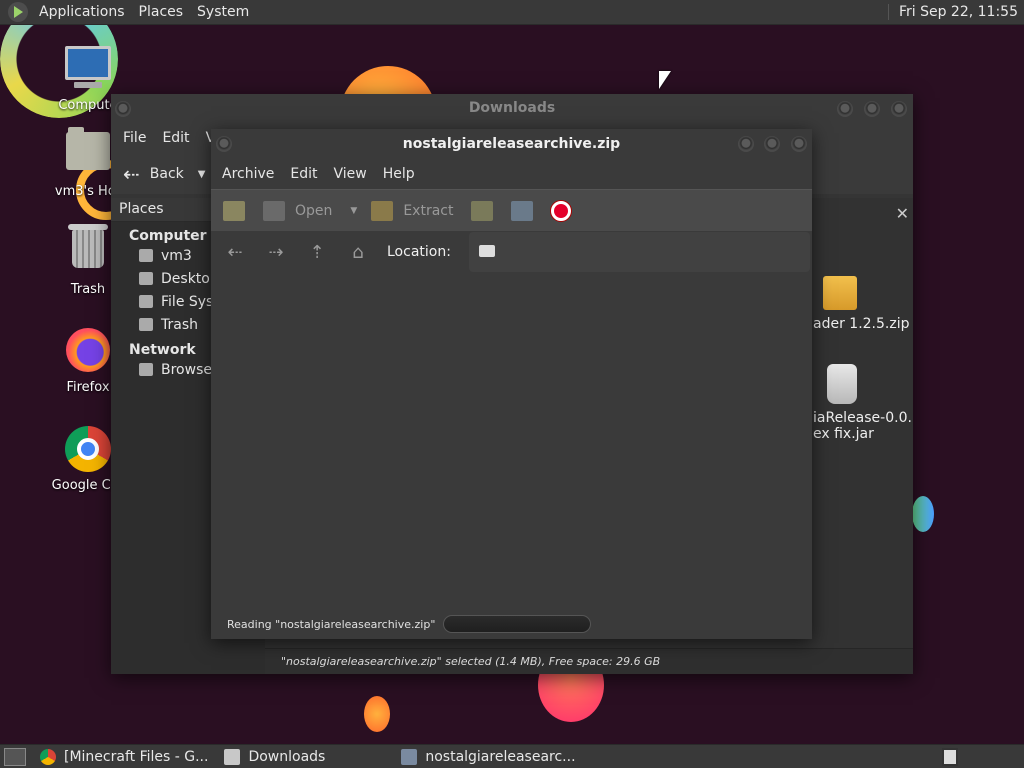  What do you see at coordinates (248, 174) in the screenshot?
I see `menu-archive: Archive` at bounding box center [248, 174].